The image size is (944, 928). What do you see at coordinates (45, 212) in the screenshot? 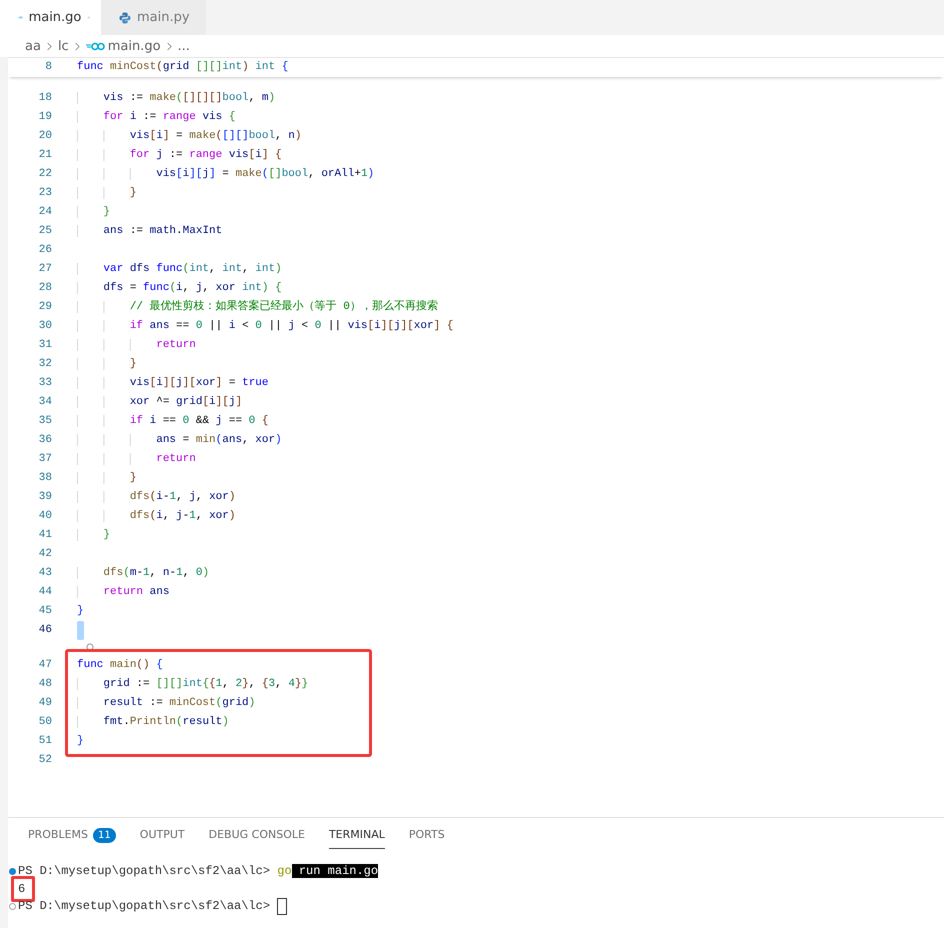
I see `line-number: 24` at bounding box center [45, 212].